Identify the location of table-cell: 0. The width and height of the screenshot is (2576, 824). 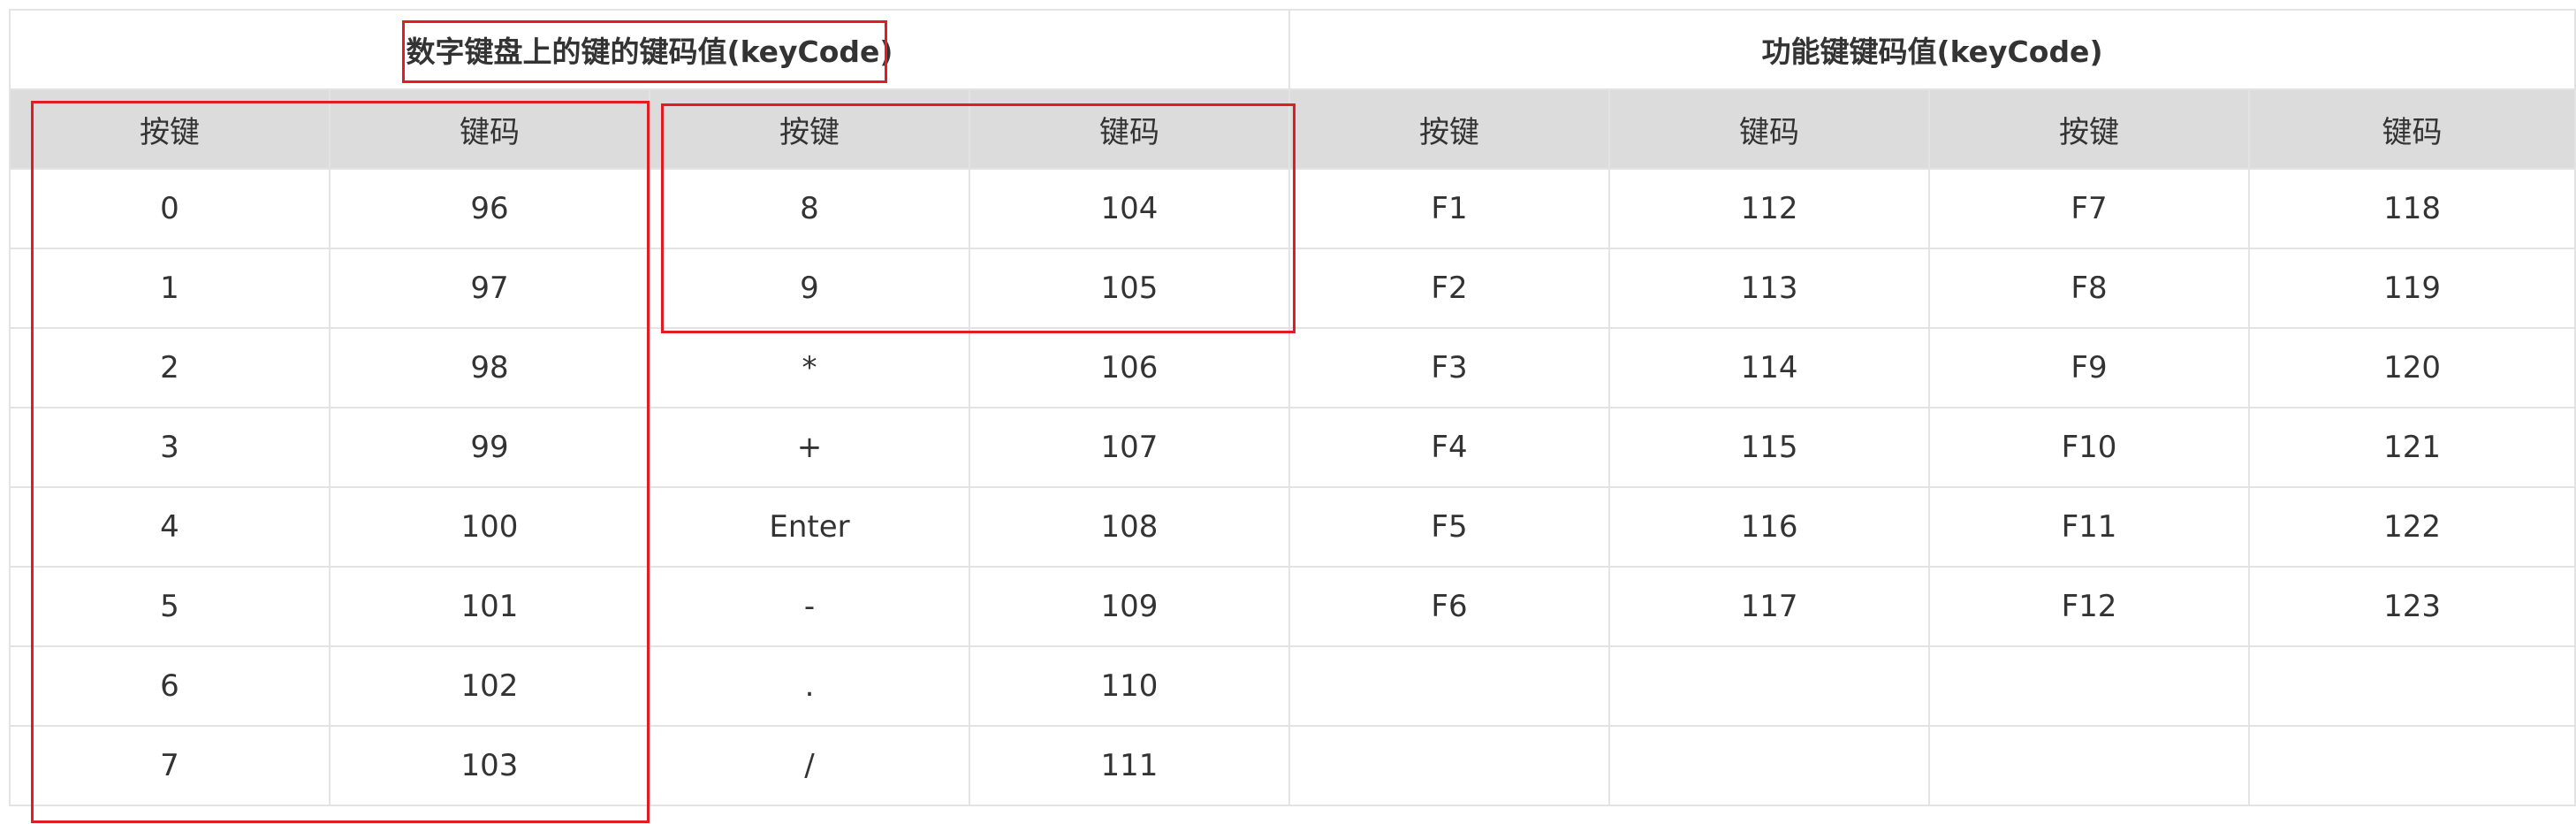
(170, 208).